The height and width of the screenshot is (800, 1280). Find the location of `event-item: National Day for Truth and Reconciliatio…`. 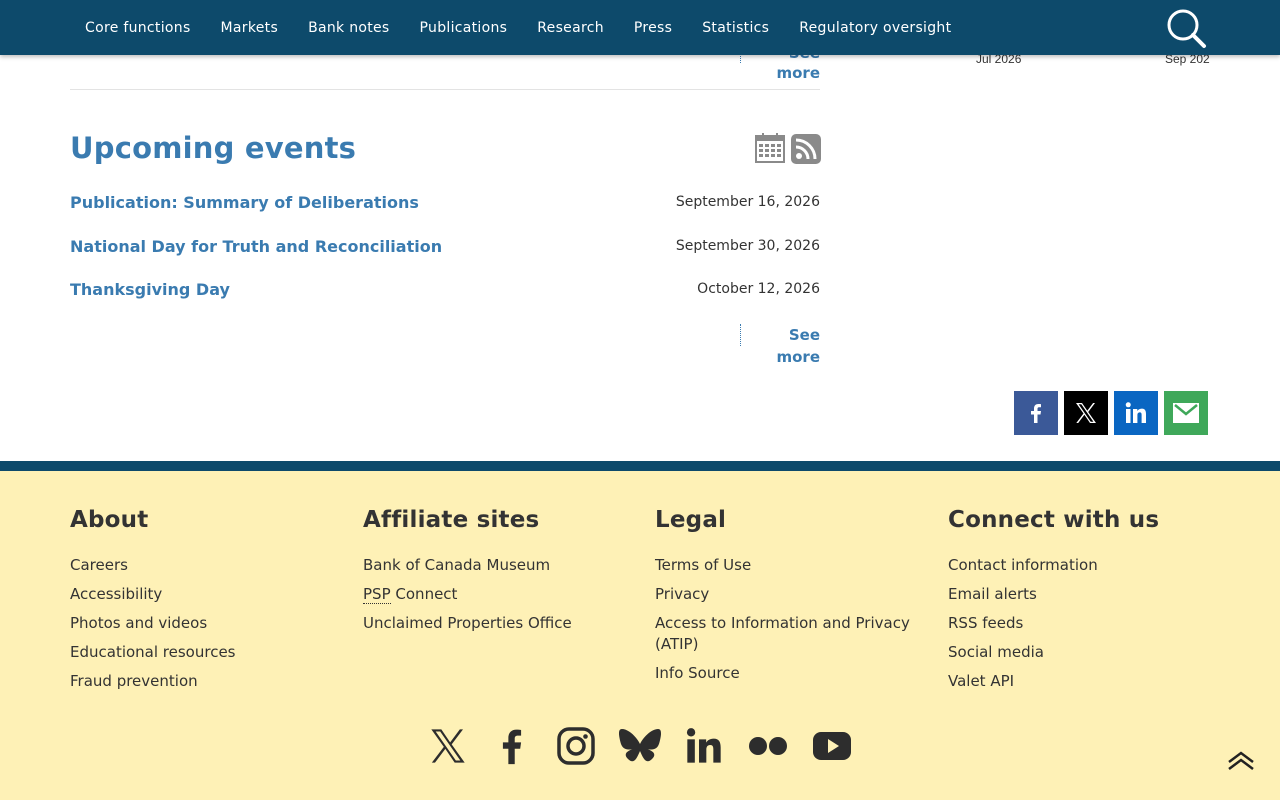

event-item: National Day for Truth and Reconciliatio… is located at coordinates (445, 249).